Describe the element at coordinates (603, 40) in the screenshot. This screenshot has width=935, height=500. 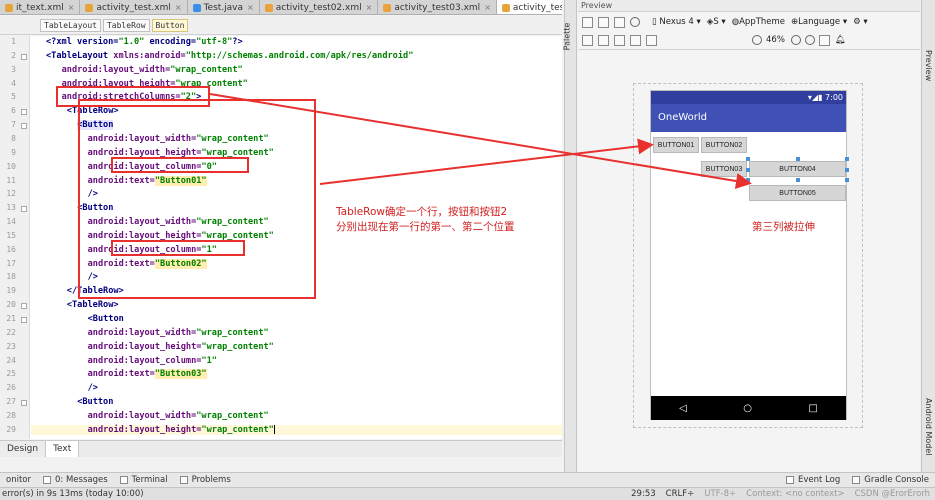
I see `columns-icon` at that location.